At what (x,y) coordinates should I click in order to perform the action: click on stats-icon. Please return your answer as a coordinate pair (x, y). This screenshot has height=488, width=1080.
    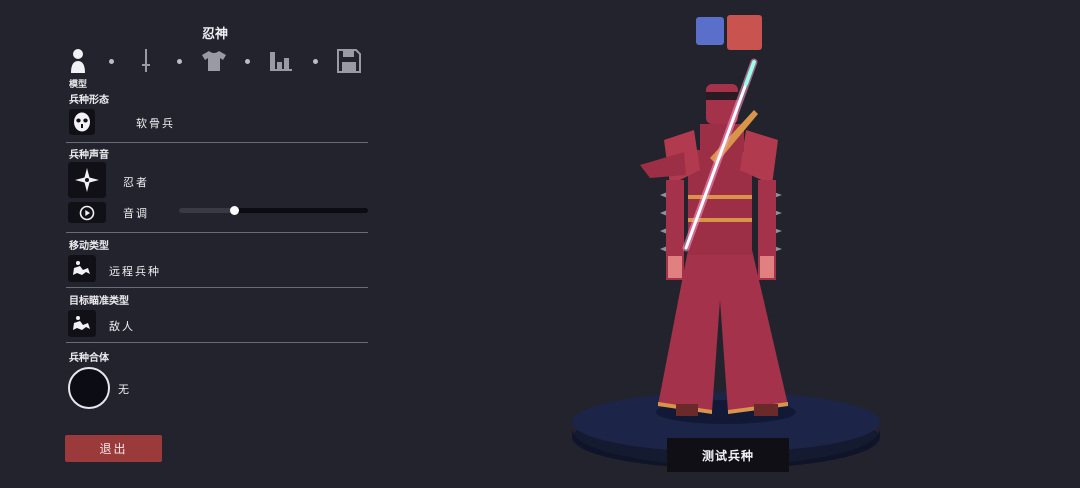
    Looking at the image, I should click on (281, 61).